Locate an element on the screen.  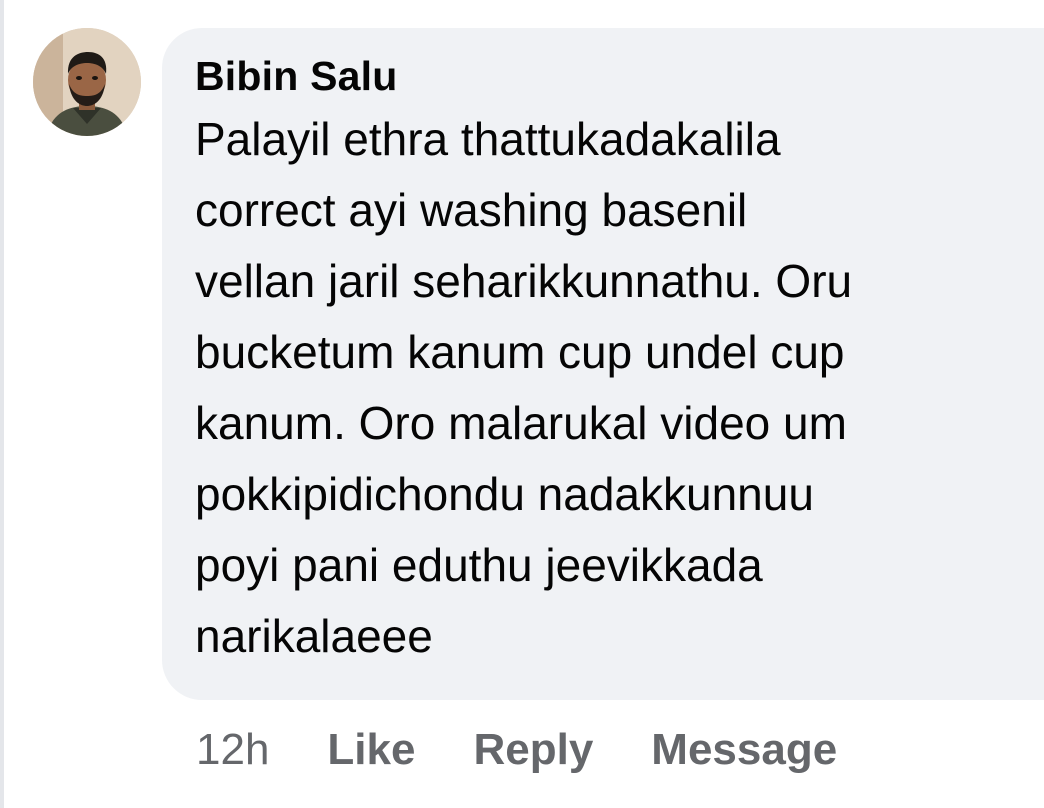
clipped-next-row is located at coordinates (236, 800).